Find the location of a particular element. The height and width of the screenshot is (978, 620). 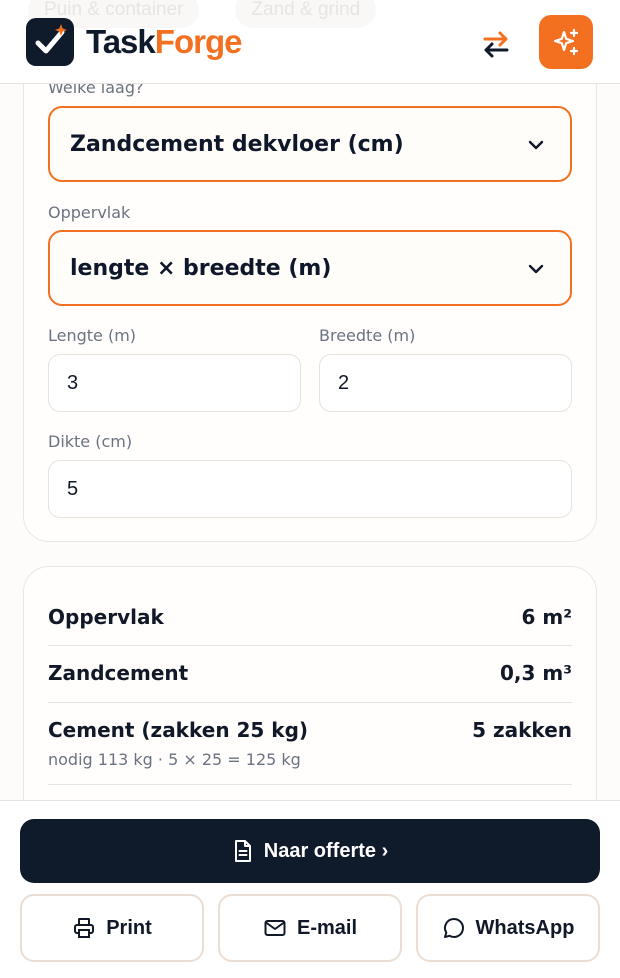

brand-name-part1: Task is located at coordinates (121, 41).